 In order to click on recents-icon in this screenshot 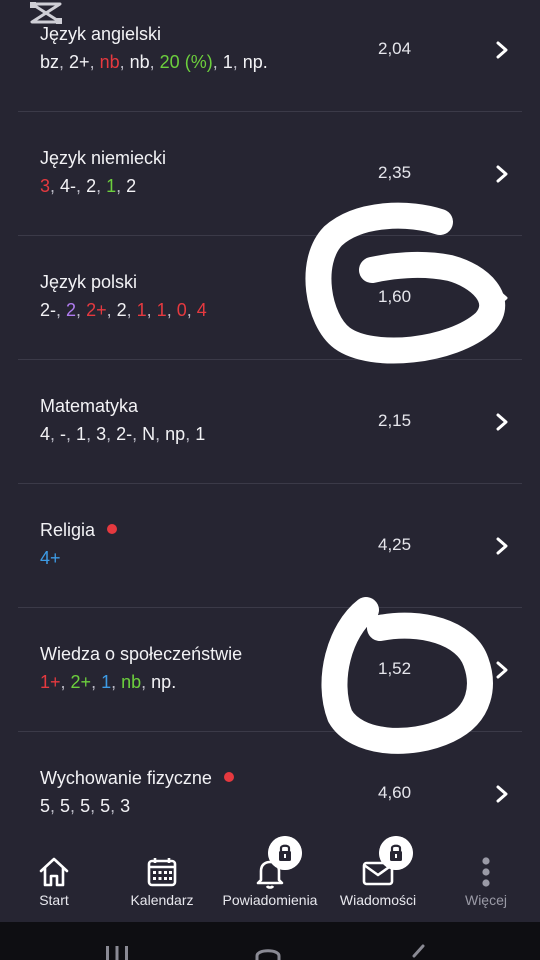, I will do `click(117, 952)`.